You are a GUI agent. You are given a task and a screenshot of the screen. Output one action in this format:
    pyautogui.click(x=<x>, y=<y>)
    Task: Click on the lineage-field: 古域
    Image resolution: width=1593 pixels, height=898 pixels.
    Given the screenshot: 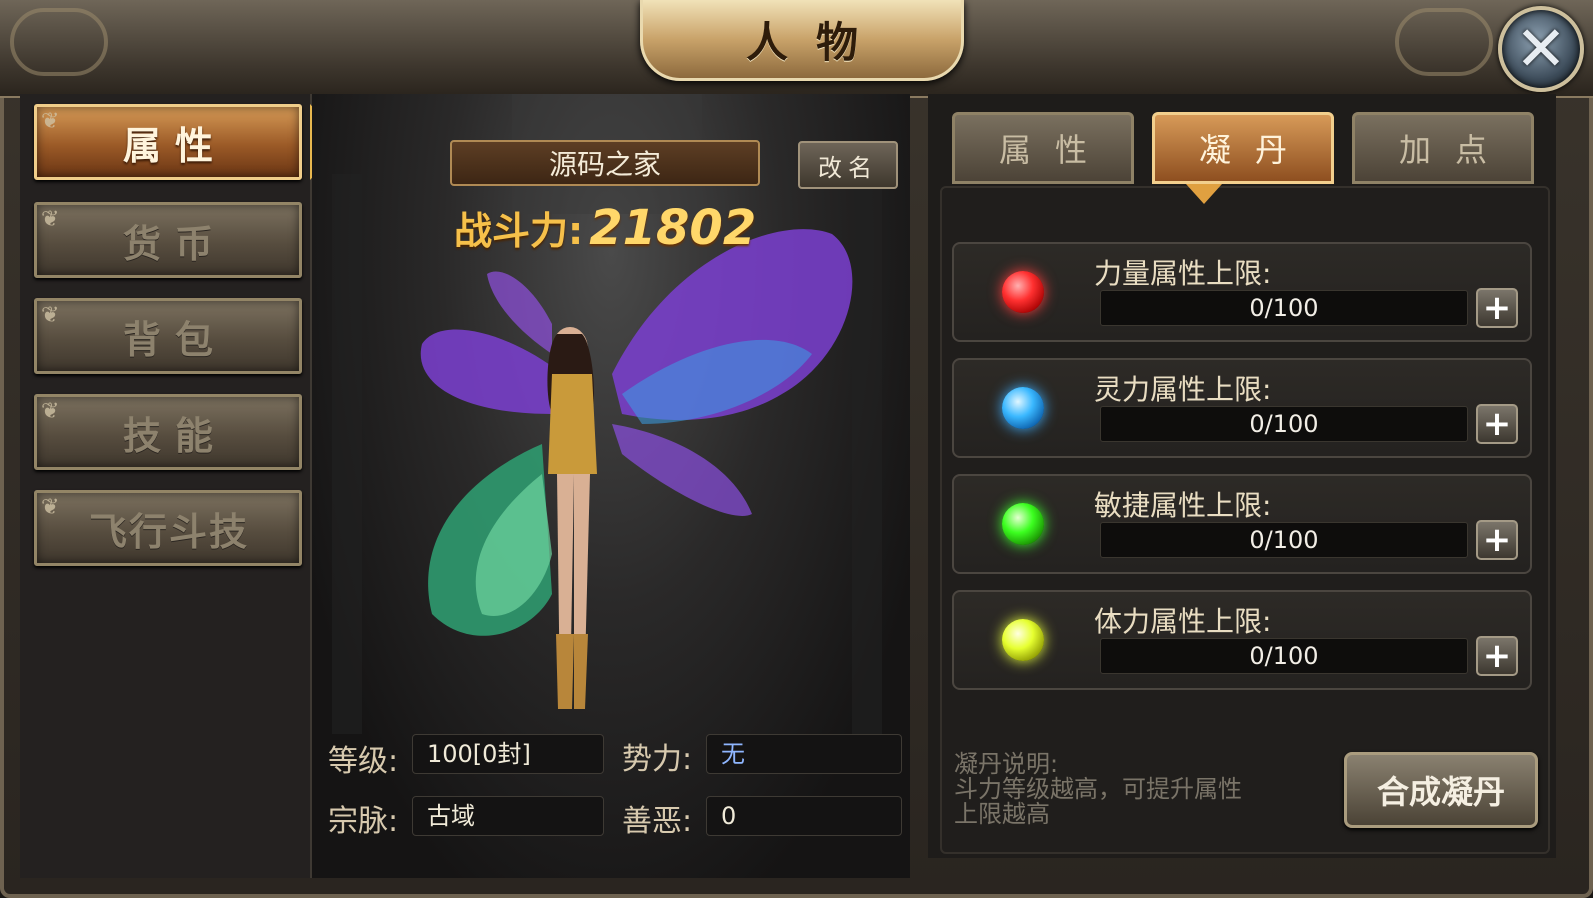 What is the action you would take?
    pyautogui.click(x=508, y=816)
    